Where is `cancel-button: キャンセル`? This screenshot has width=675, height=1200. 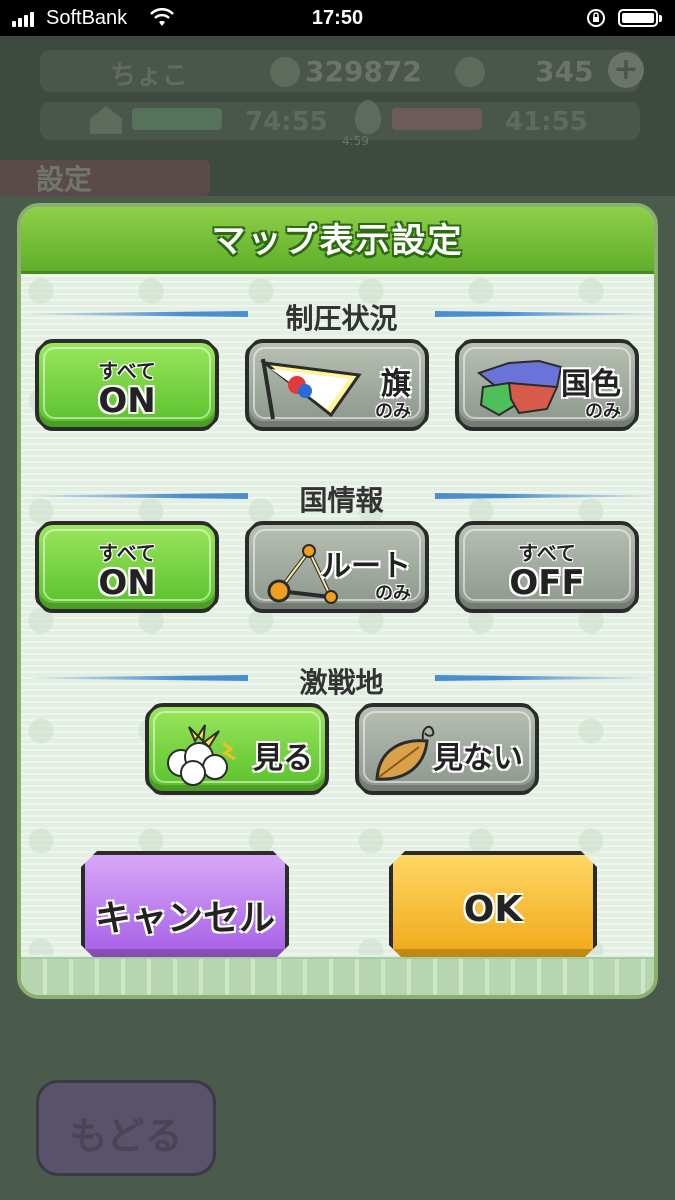 cancel-button: キャンセル is located at coordinates (185, 906).